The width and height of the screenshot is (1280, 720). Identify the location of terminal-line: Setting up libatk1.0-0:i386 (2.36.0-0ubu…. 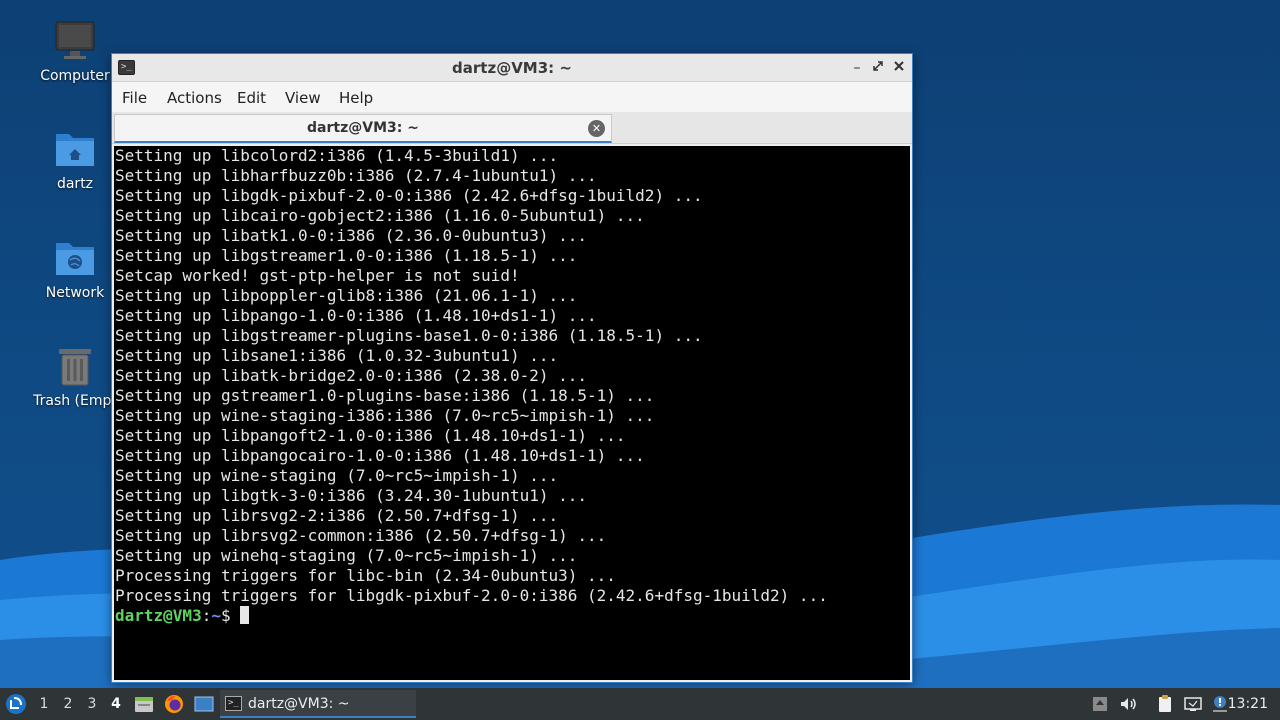
(351, 235).